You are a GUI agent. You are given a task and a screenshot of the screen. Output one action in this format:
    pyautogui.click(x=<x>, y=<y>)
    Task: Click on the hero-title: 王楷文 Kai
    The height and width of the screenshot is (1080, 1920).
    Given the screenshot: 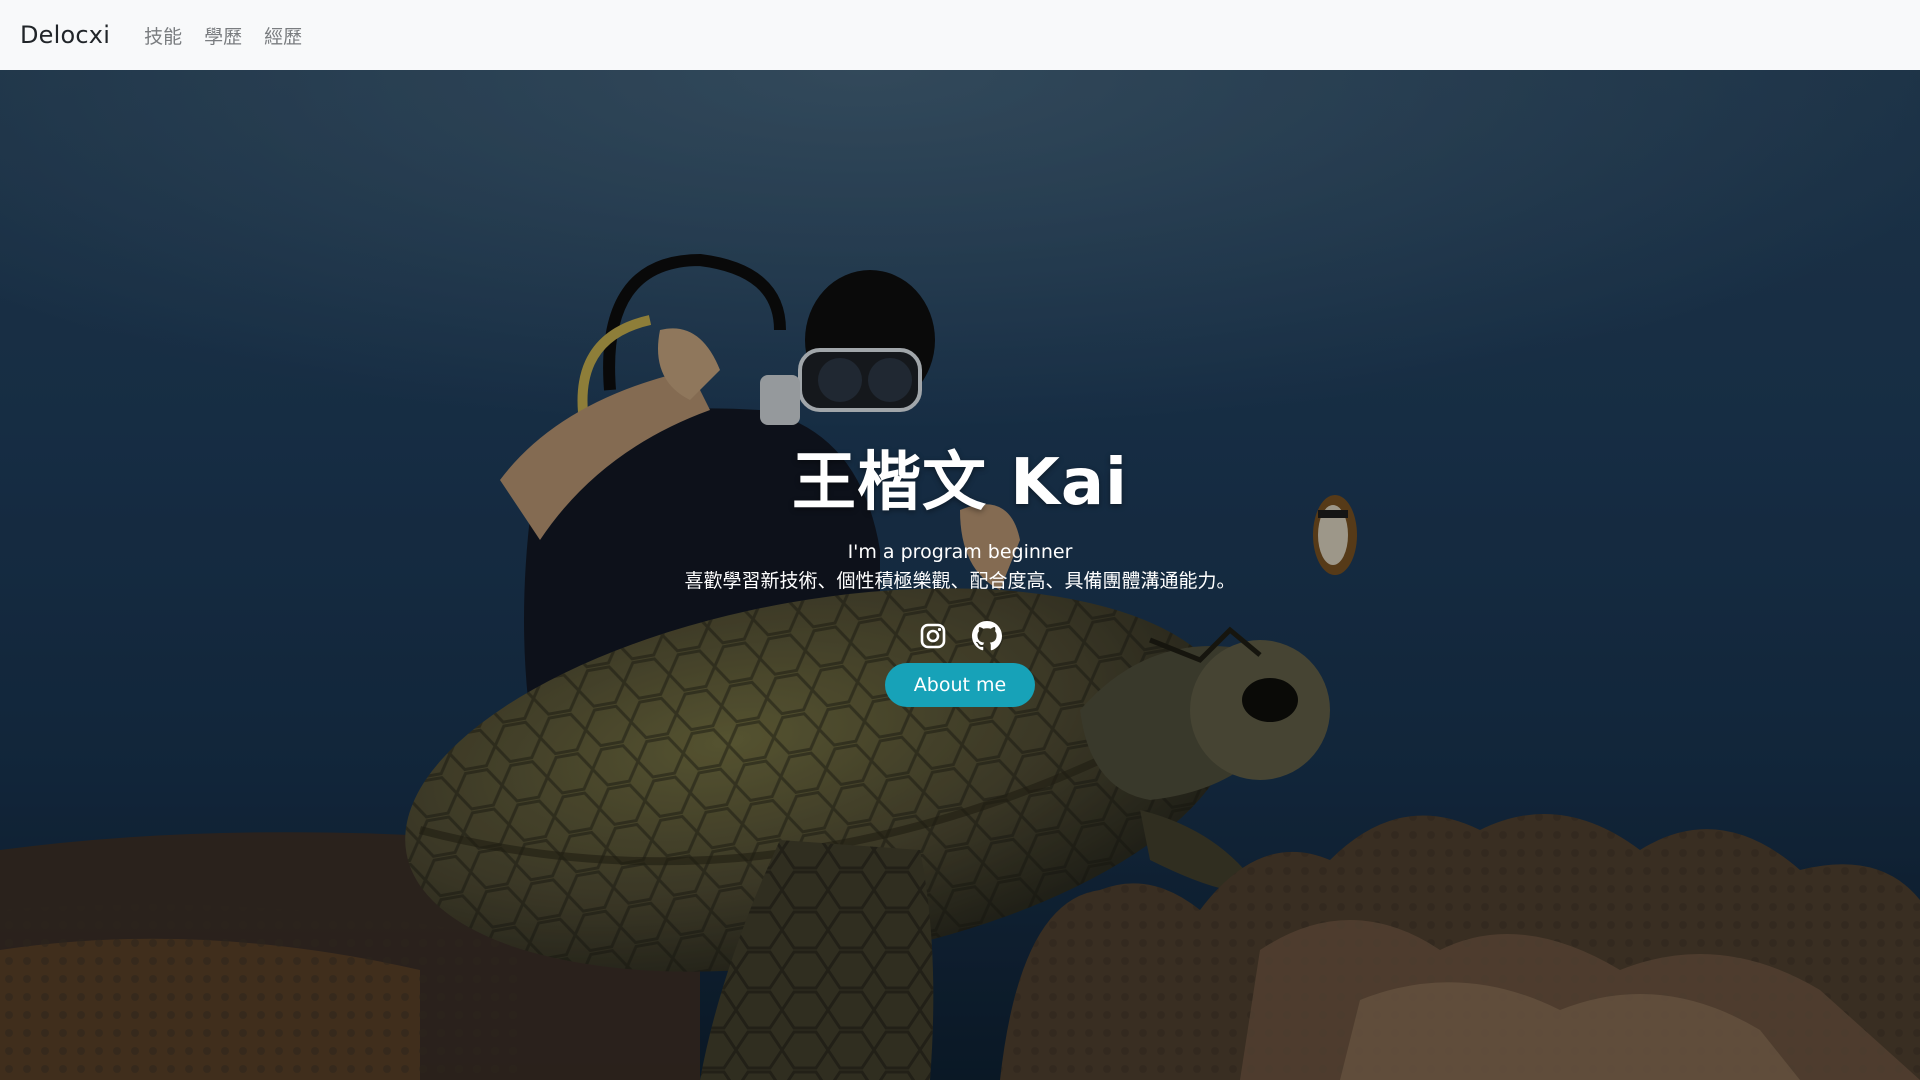 What is the action you would take?
    pyautogui.click(x=960, y=483)
    